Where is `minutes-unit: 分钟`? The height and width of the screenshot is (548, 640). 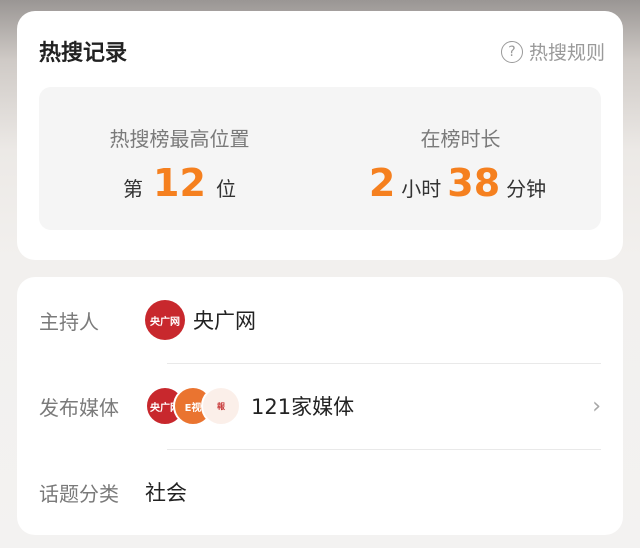
minutes-unit: 分钟 is located at coordinates (526, 189).